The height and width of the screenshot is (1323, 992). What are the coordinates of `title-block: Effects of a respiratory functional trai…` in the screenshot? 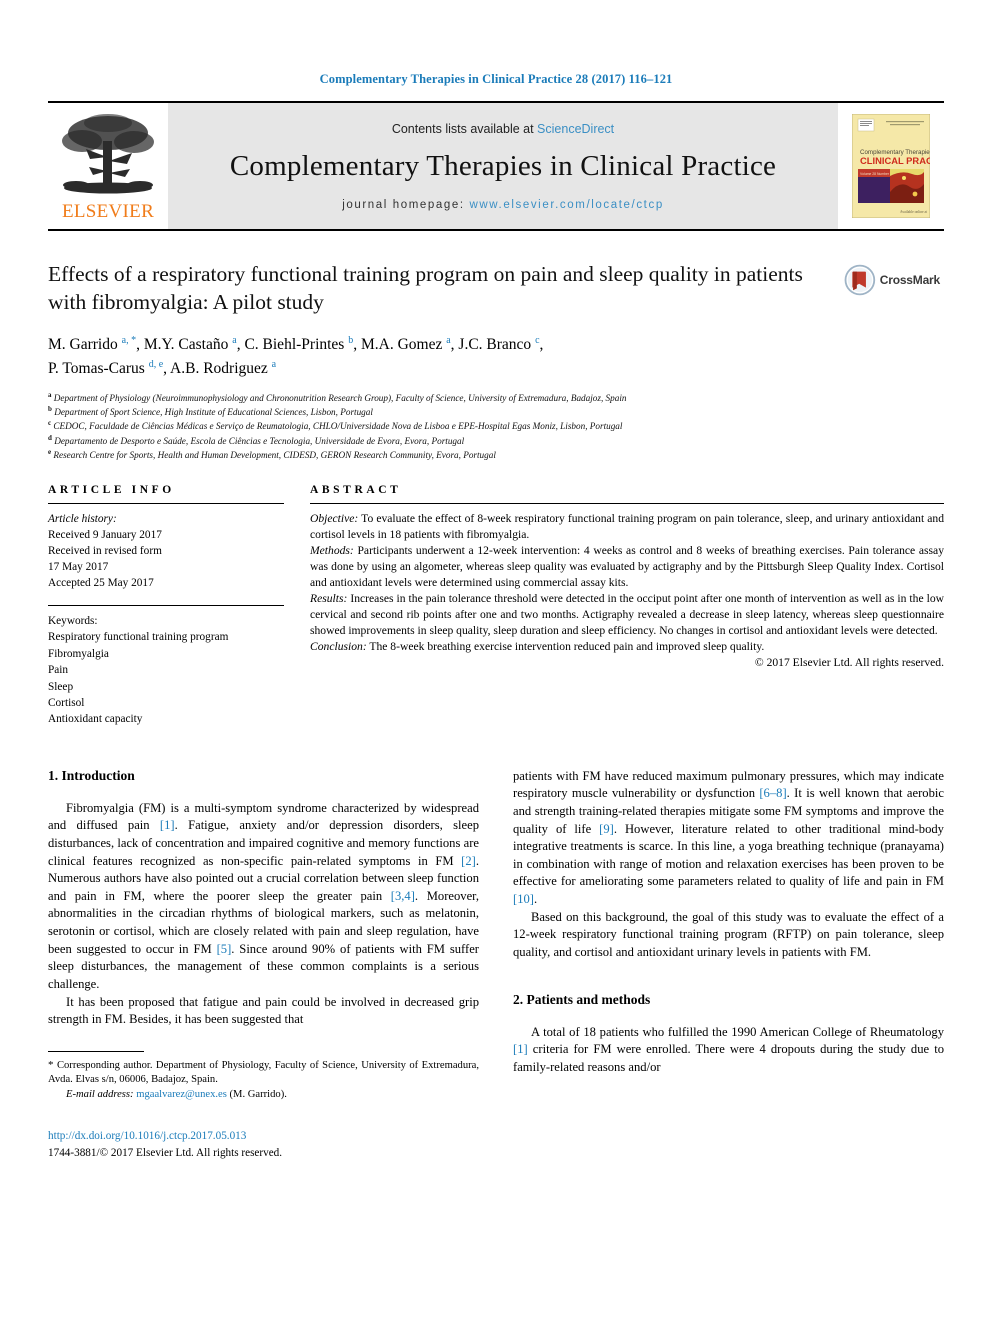 It's located at (496, 361).